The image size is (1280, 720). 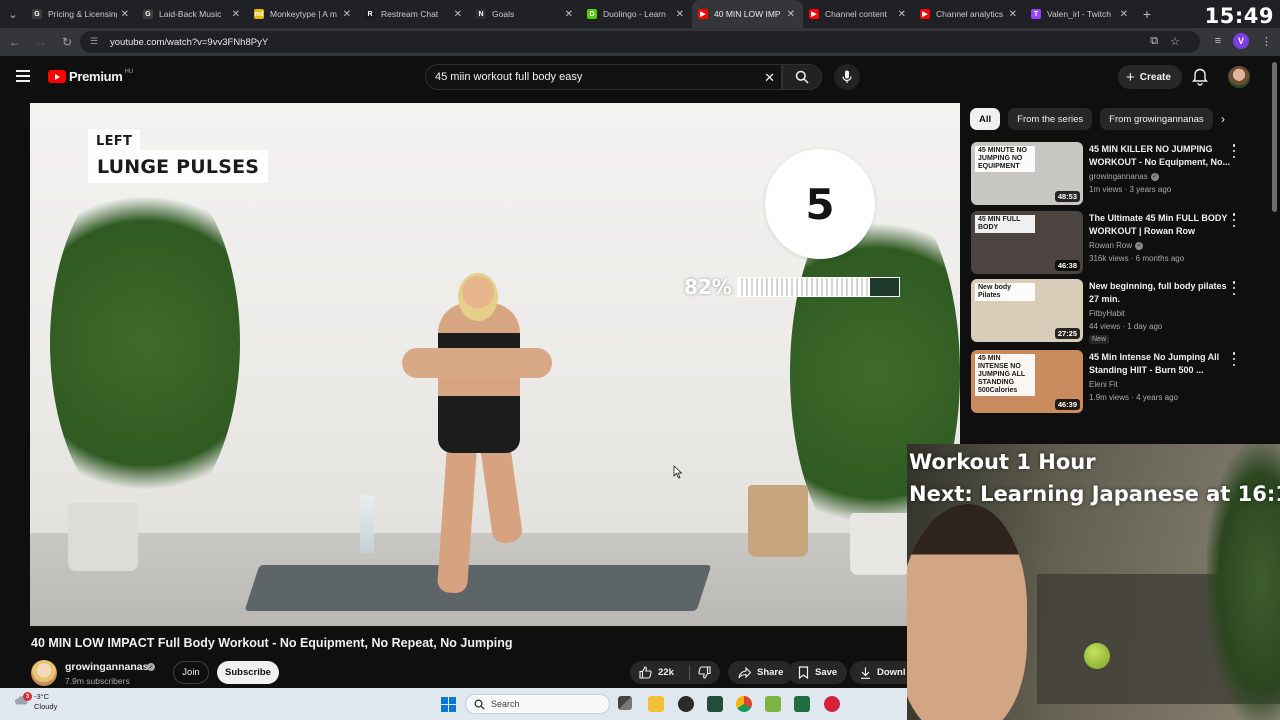 What do you see at coordinates (1107, 313) in the screenshot?
I see `recommendation-channel: FitbyHabit` at bounding box center [1107, 313].